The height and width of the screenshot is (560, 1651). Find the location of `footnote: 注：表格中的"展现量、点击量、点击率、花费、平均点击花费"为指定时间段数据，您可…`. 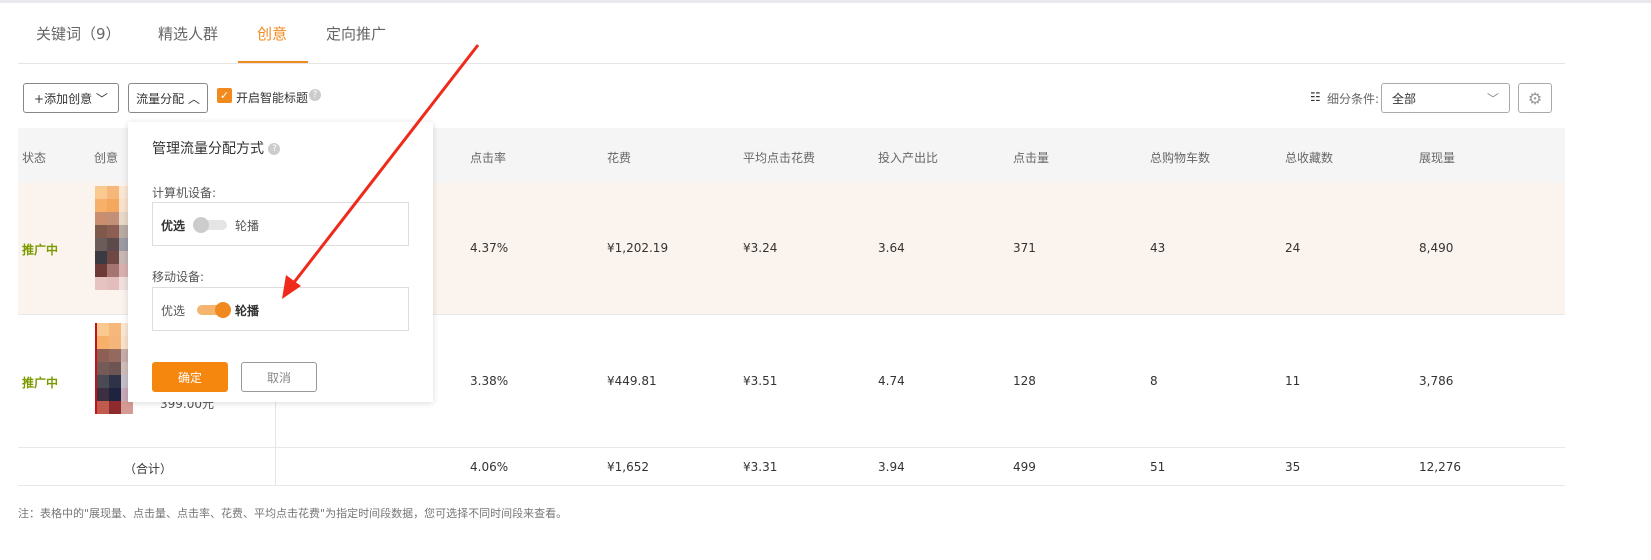

footnote: 注：表格中的"展现量、点击量、点击率、花费、平均点击花费"为指定时间段数据，您可… is located at coordinates (293, 513).